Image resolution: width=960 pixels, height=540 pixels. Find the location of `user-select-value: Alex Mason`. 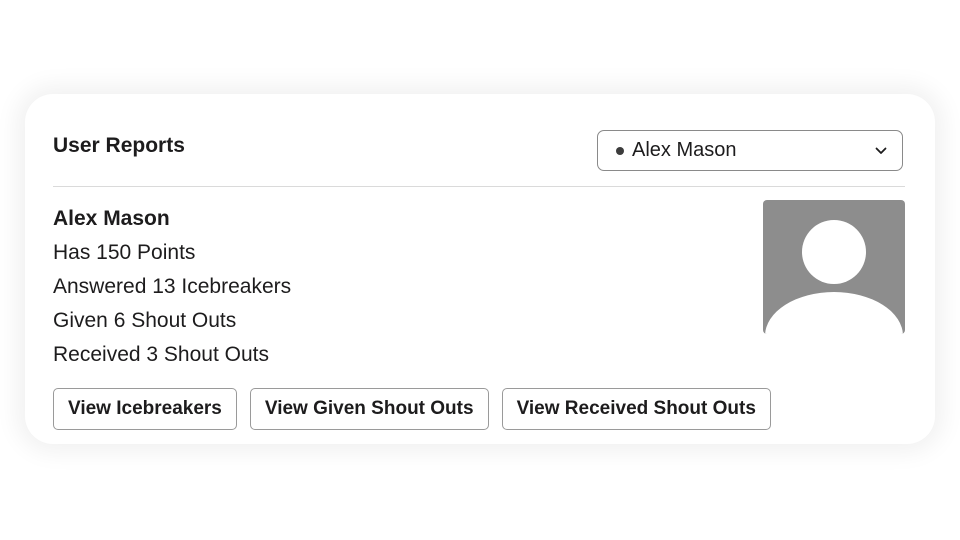

user-select-value: Alex Mason is located at coordinates (684, 150).